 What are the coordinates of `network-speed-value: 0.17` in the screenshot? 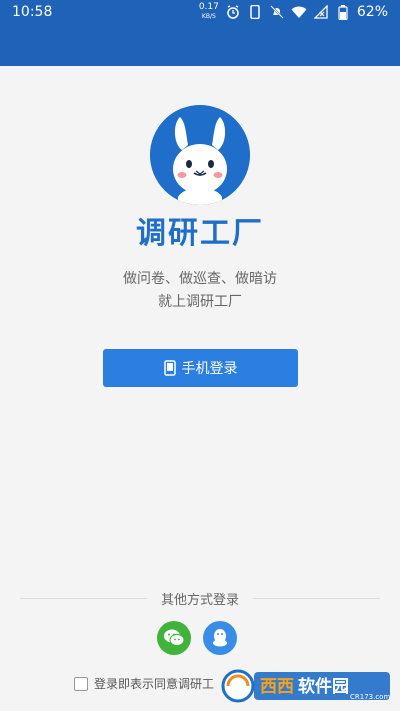 It's located at (208, 7).